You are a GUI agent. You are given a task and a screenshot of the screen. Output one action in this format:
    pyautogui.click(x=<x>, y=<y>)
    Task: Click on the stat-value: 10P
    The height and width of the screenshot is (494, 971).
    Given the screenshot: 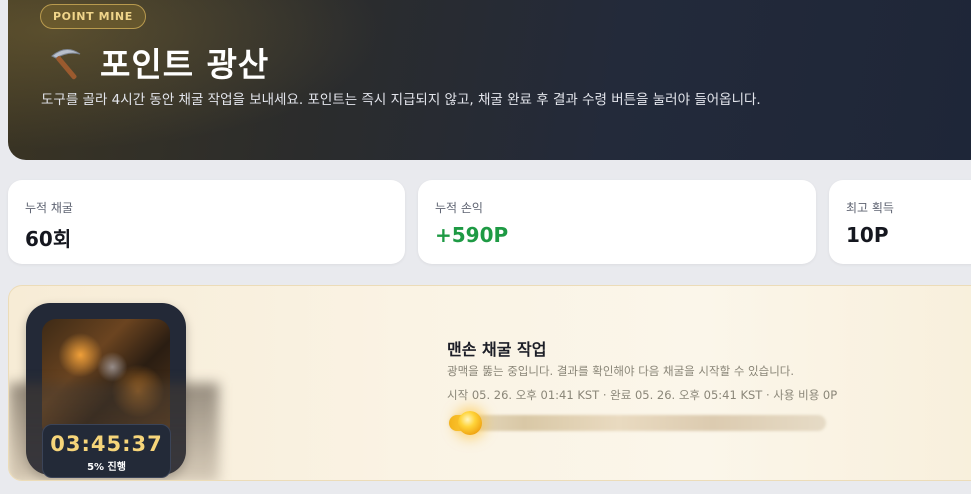 What is the action you would take?
    pyautogui.click(x=867, y=235)
    